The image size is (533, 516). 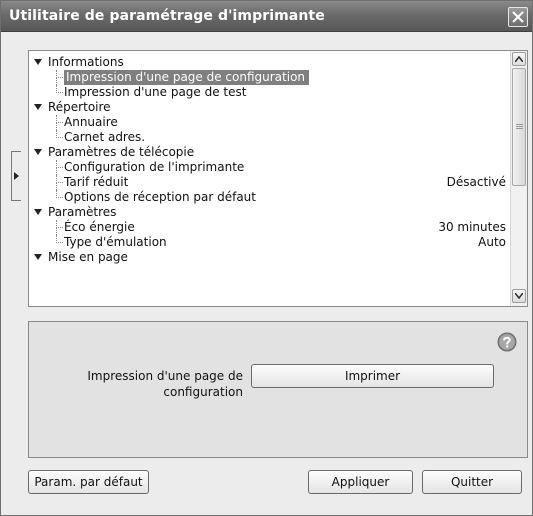 What do you see at coordinates (269, 62) in the screenshot?
I see `tree-category: Informations` at bounding box center [269, 62].